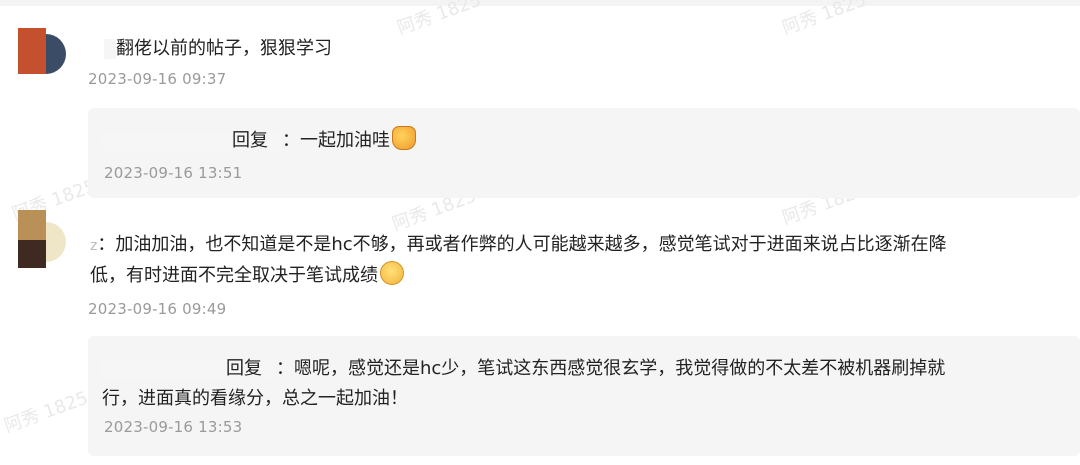 Image resolution: width=1080 pixels, height=465 pixels. Describe the element at coordinates (392, 273) in the screenshot. I see `pleading-face-emoji-icon` at that location.